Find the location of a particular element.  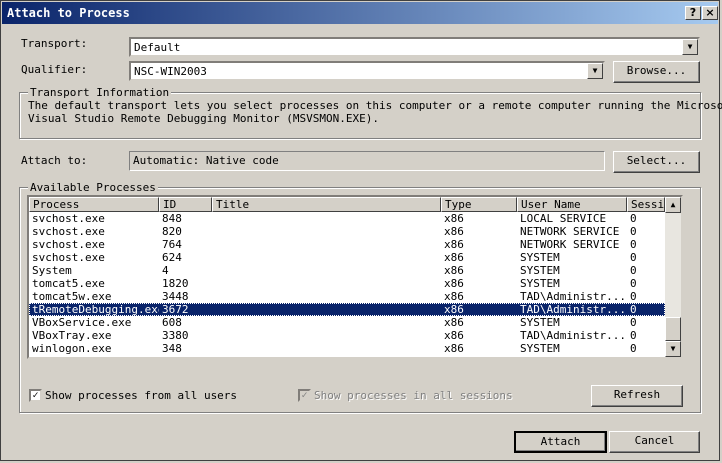

checkmark-icon: ✓ is located at coordinates (304, 395).